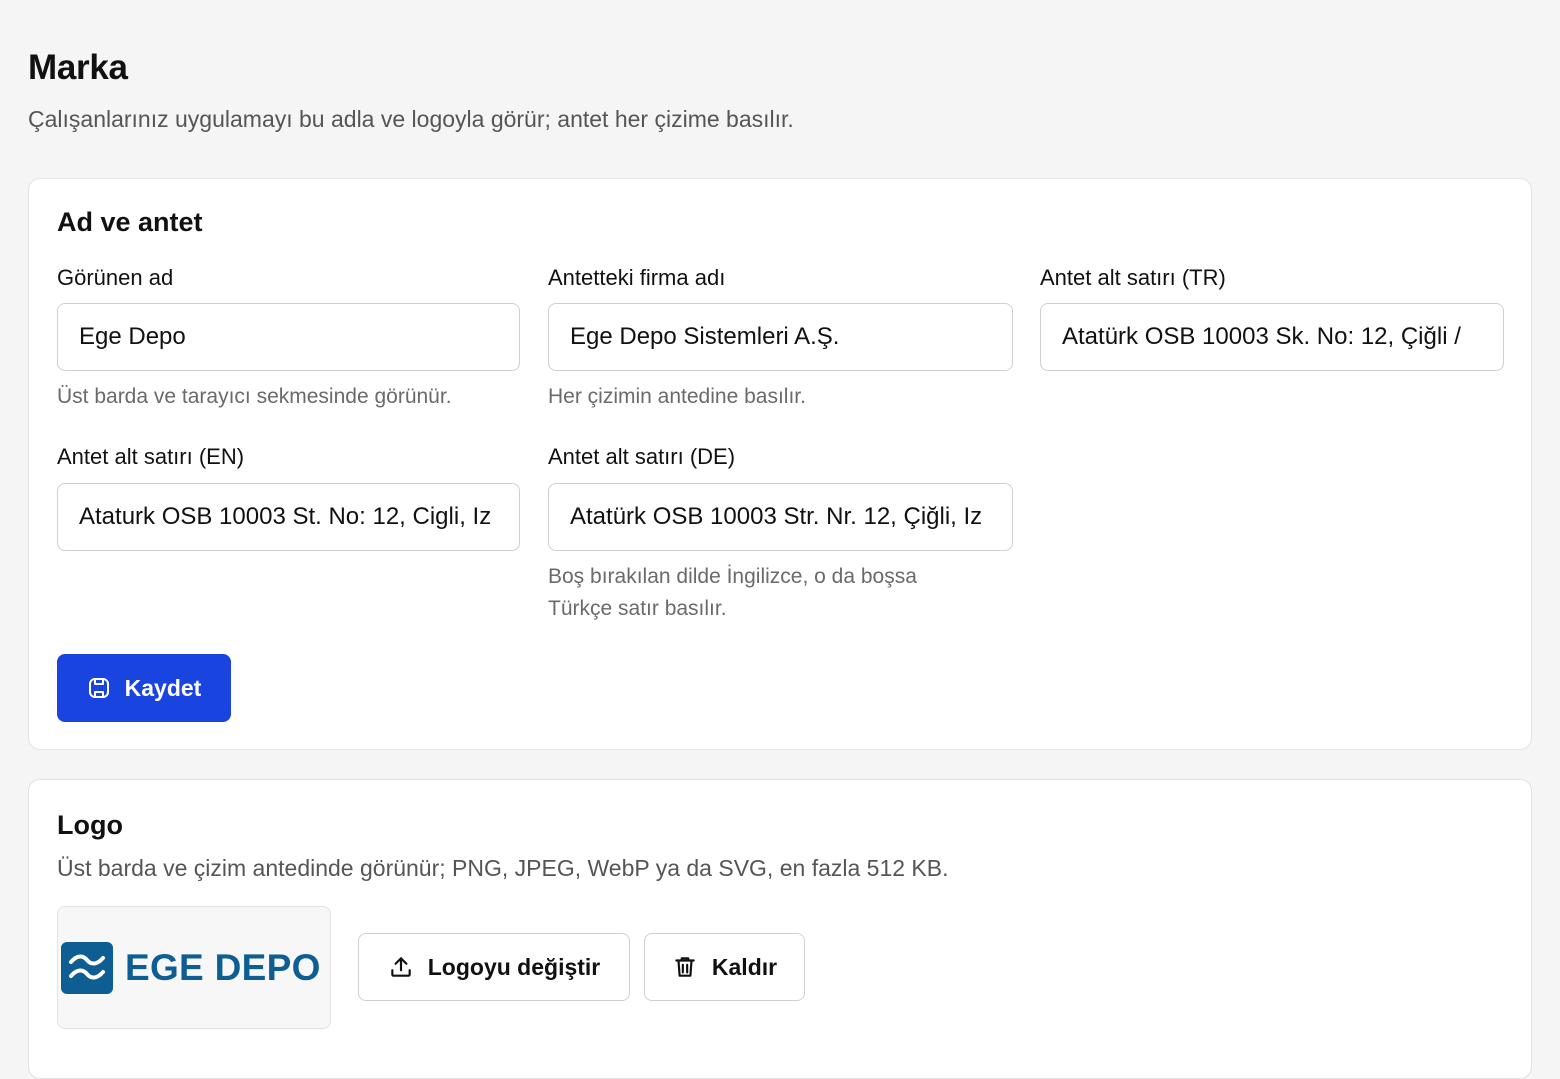 The width and height of the screenshot is (1560, 1079). I want to click on remove-logo-label: Kaldır, so click(744, 966).